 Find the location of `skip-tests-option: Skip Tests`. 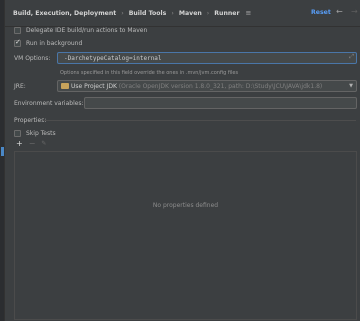

skip-tests-option: Skip Tests is located at coordinates (35, 133).